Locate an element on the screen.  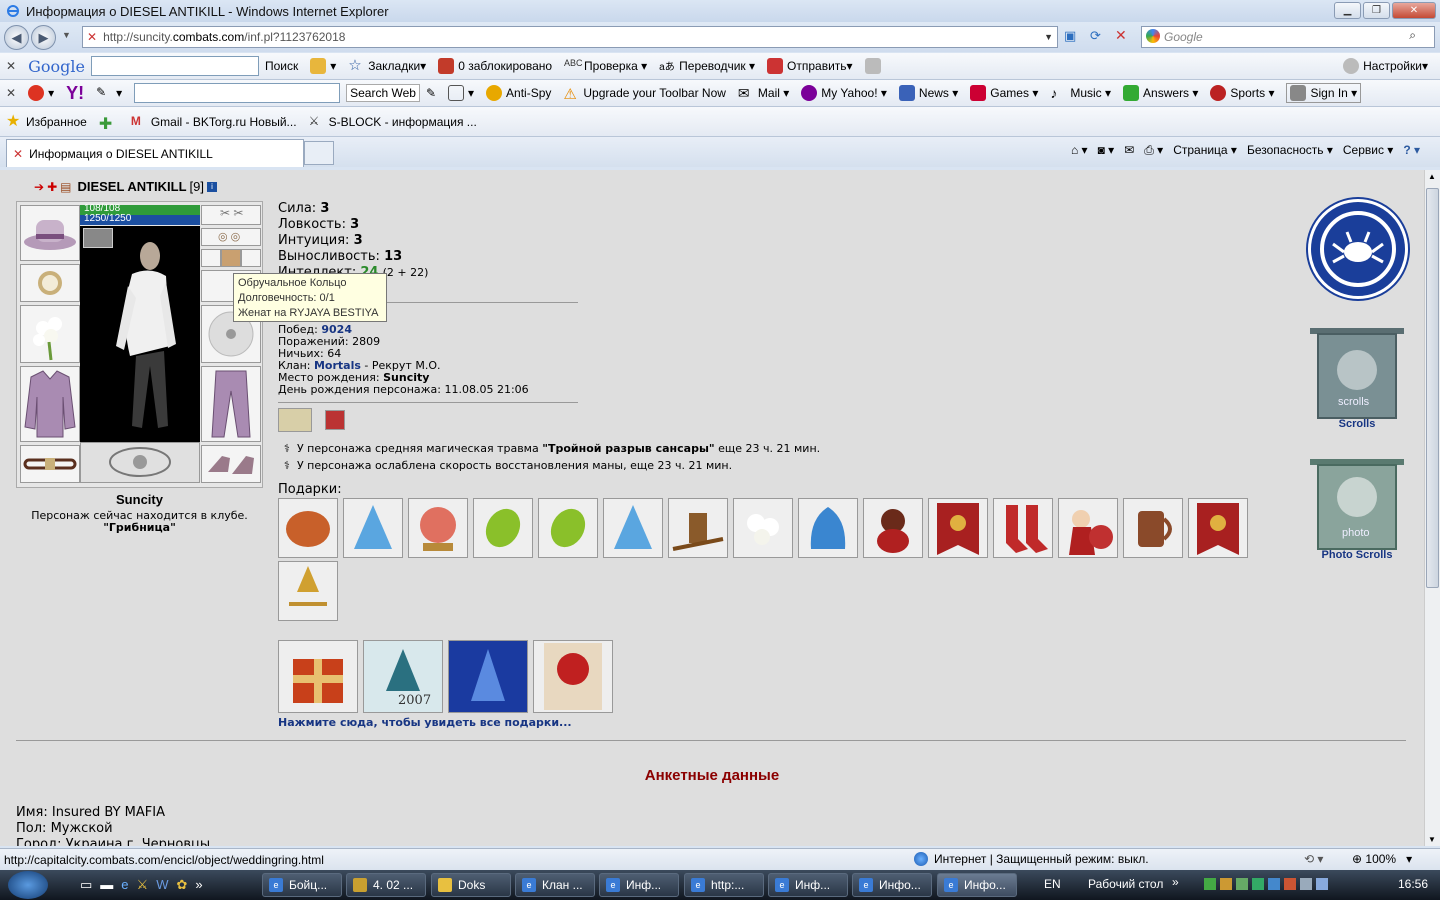
yahoo-c-button: ▾ is located at coordinates (41, 93).